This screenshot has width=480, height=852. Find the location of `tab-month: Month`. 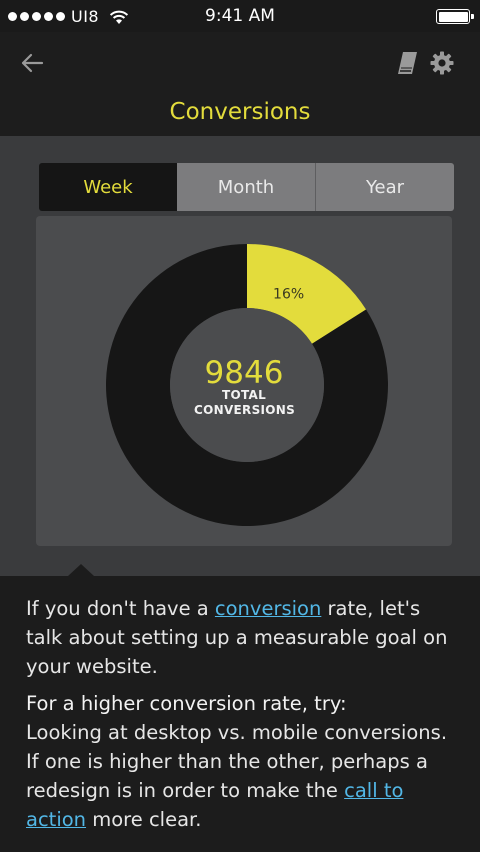

tab-month: Month is located at coordinates (246, 187).